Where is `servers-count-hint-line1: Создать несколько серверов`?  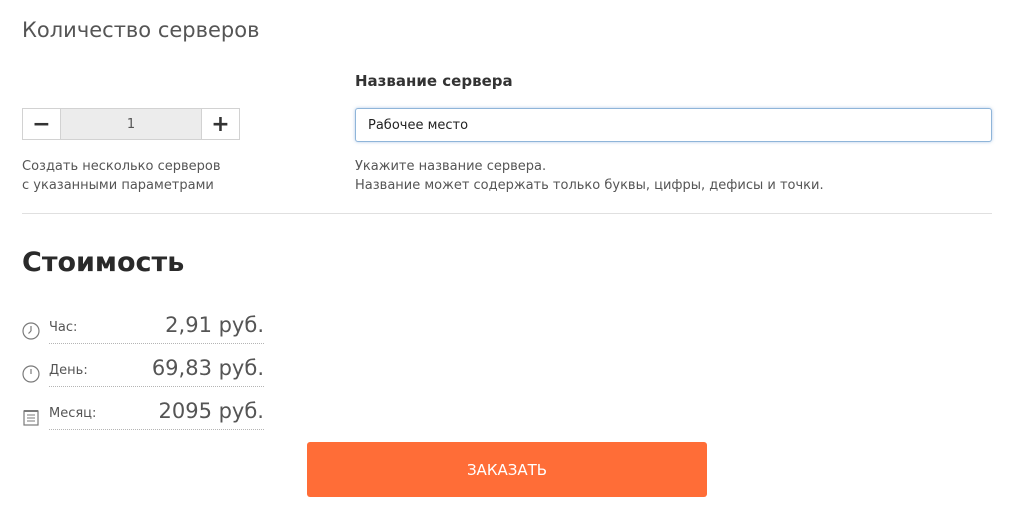
servers-count-hint-line1: Создать несколько серверов is located at coordinates (121, 166).